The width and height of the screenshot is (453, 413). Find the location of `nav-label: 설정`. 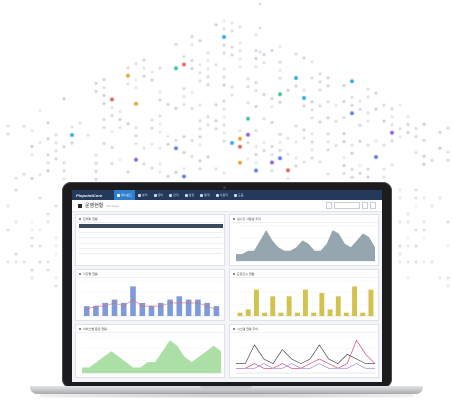

nav-label: 설정 is located at coordinates (191, 195).